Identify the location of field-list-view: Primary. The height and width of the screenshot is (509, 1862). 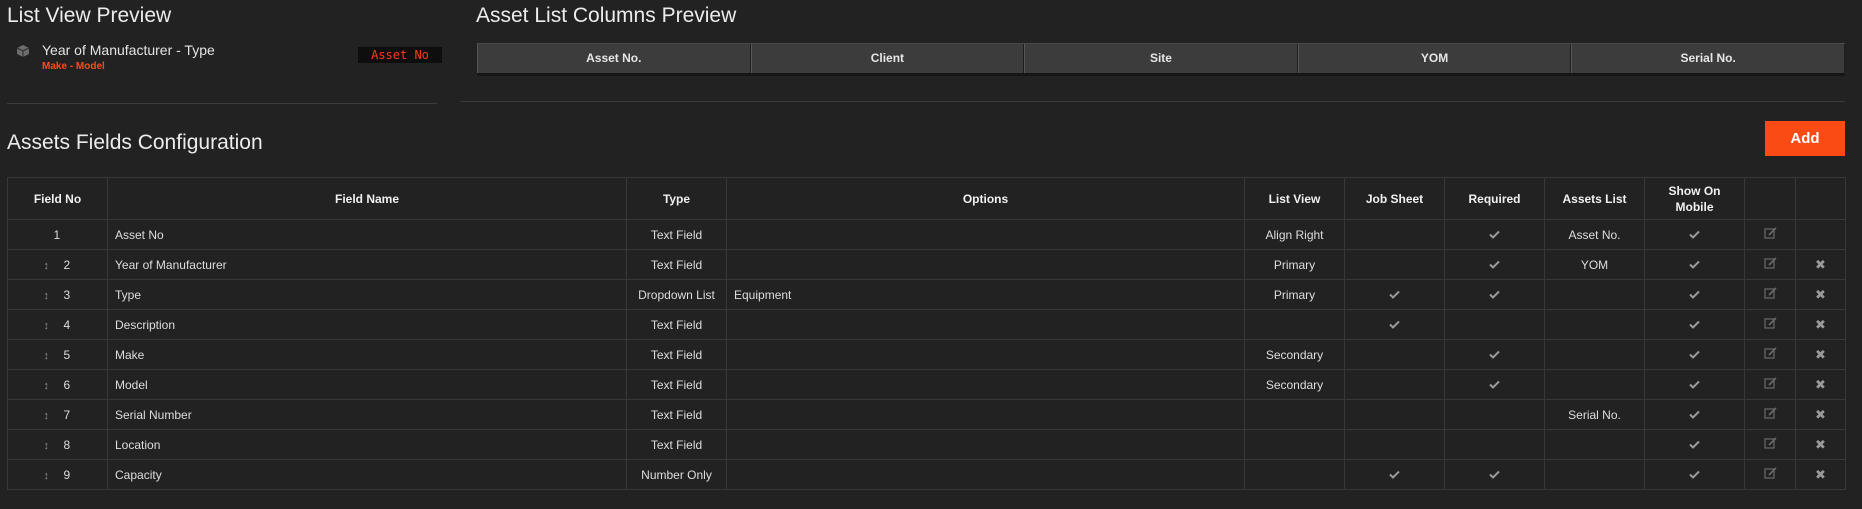
(1294, 264).